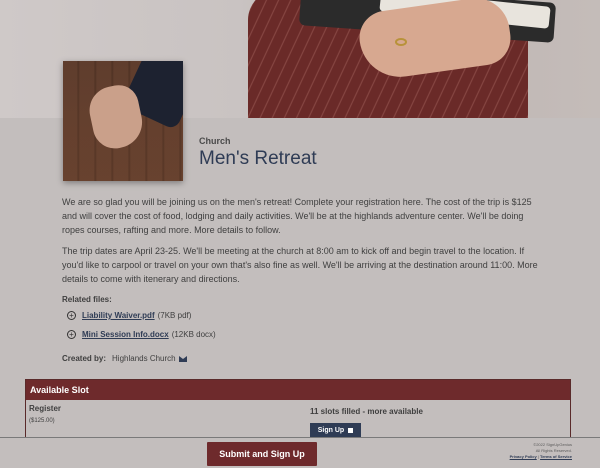 Image resolution: width=600 pixels, height=468 pixels. Describe the element at coordinates (258, 158) in the screenshot. I see `page-title: Men's Retreat` at that location.